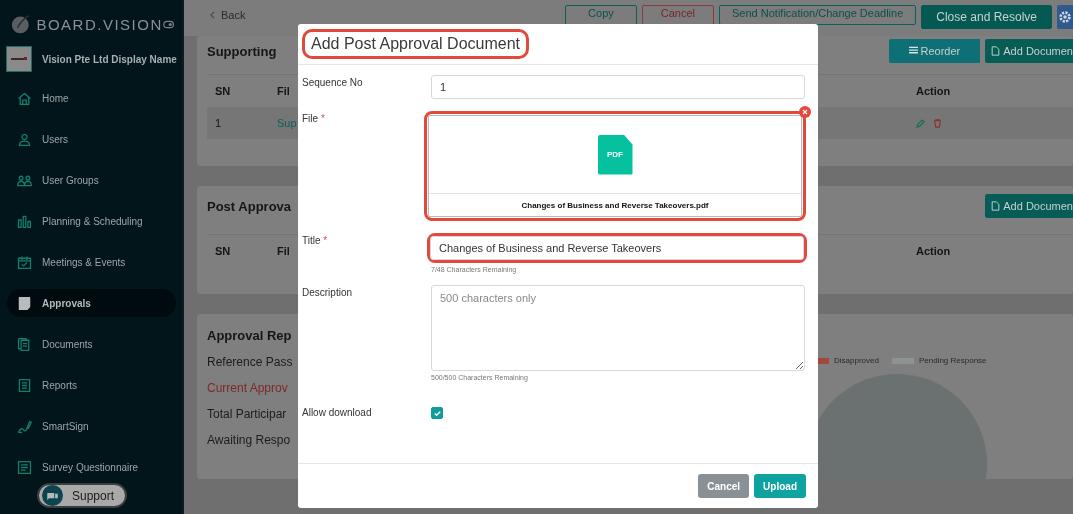 This screenshot has height=514, width=1073. Describe the element at coordinates (333, 83) in the screenshot. I see `field-label: Sequence No` at that location.